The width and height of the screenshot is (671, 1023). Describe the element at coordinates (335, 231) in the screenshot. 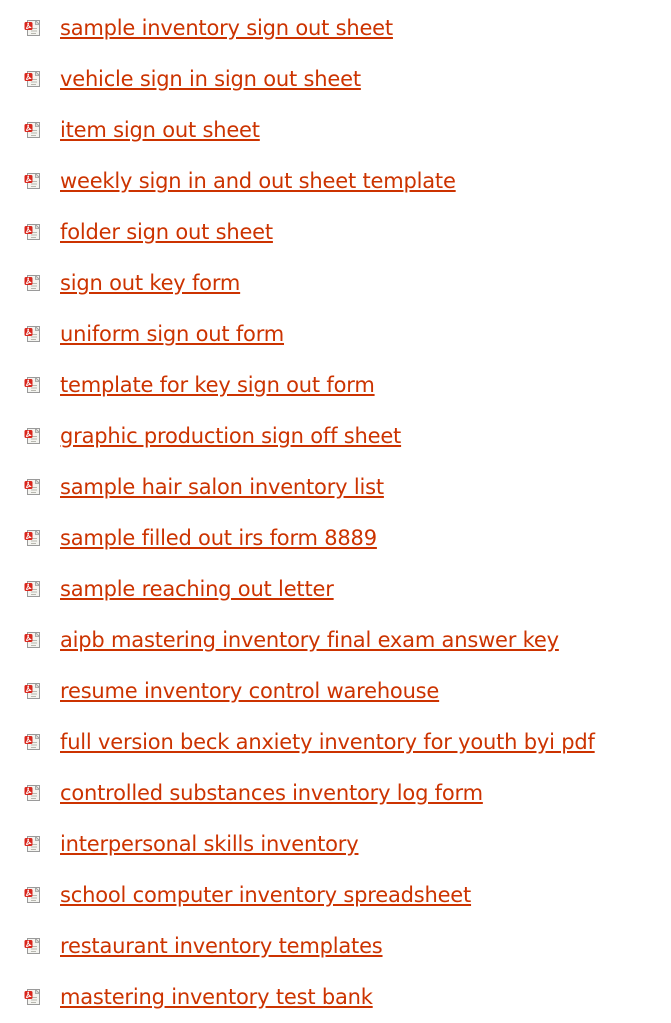

I see `list-item: folder sign out sheet` at that location.